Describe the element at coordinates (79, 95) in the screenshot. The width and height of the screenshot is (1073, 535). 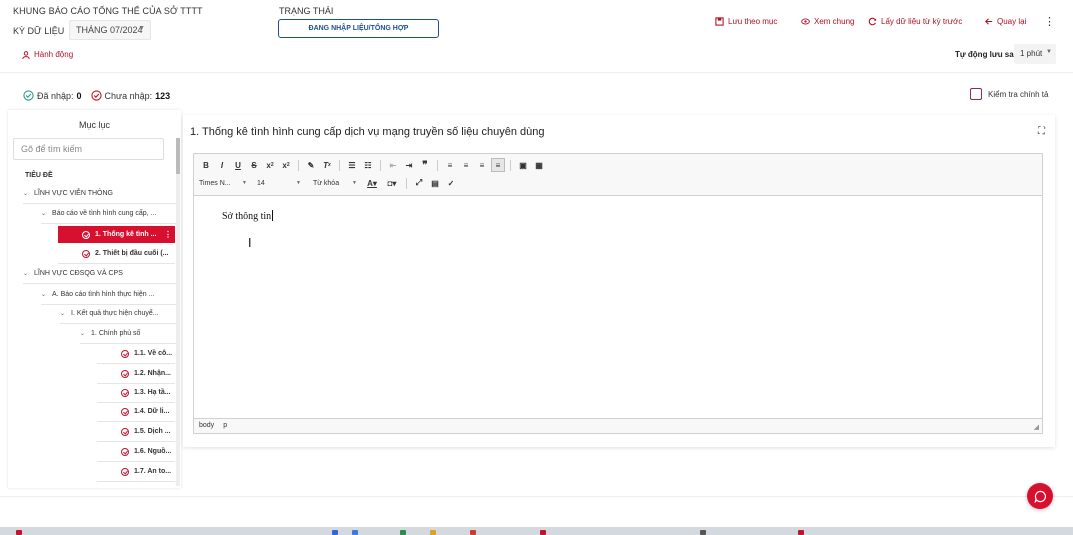
I see `entered-count: 0` at that location.